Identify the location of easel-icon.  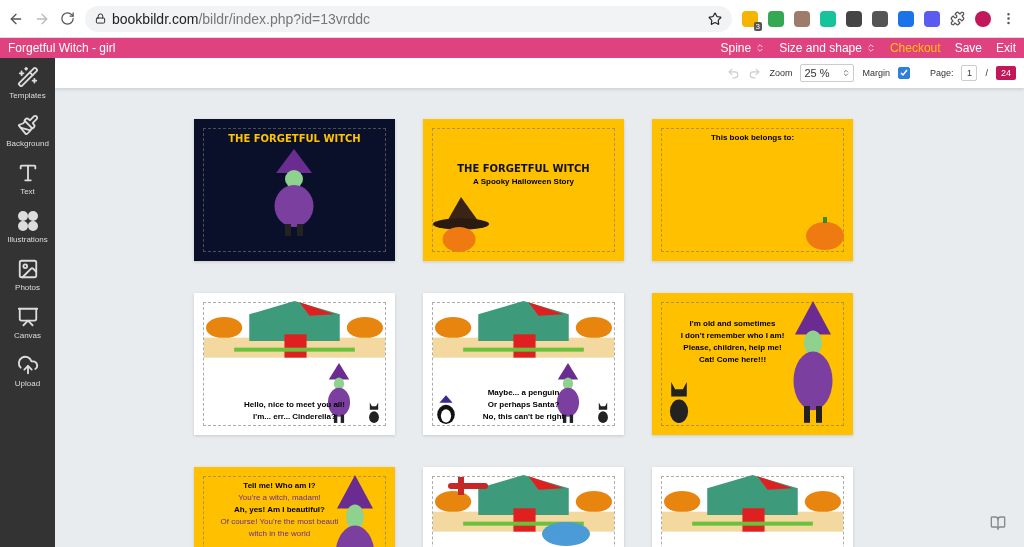
(27, 317).